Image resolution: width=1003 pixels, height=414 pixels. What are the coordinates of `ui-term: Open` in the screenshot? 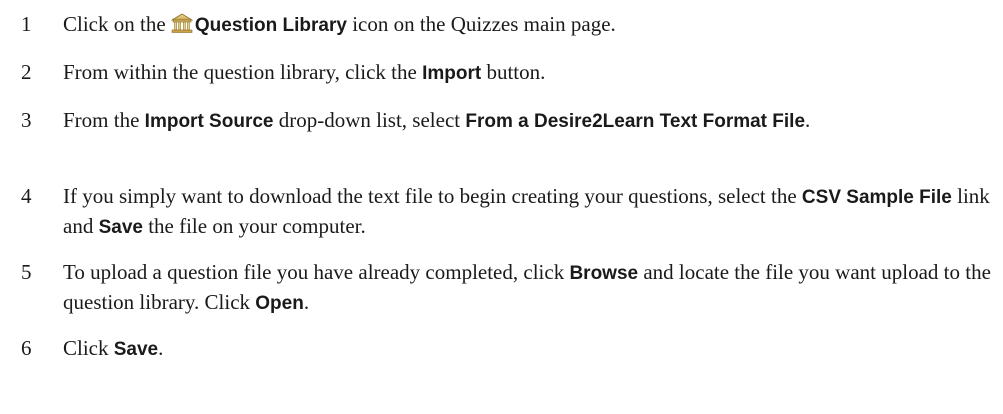 It's located at (279, 303).